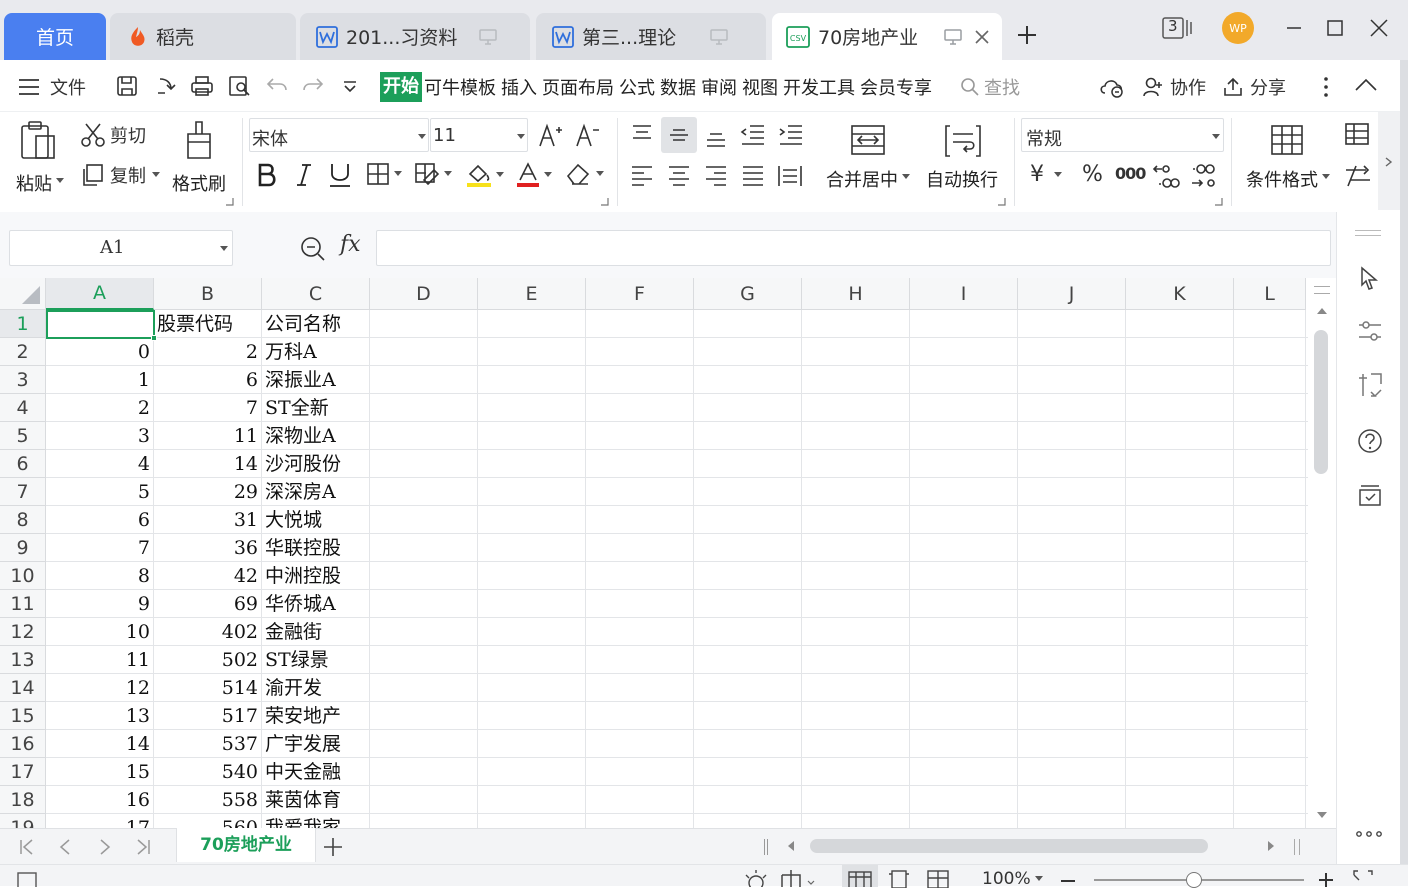 Image resolution: width=1408 pixels, height=889 pixels. Describe the element at coordinates (23, 688) in the screenshot. I see `row-header: 14` at that location.